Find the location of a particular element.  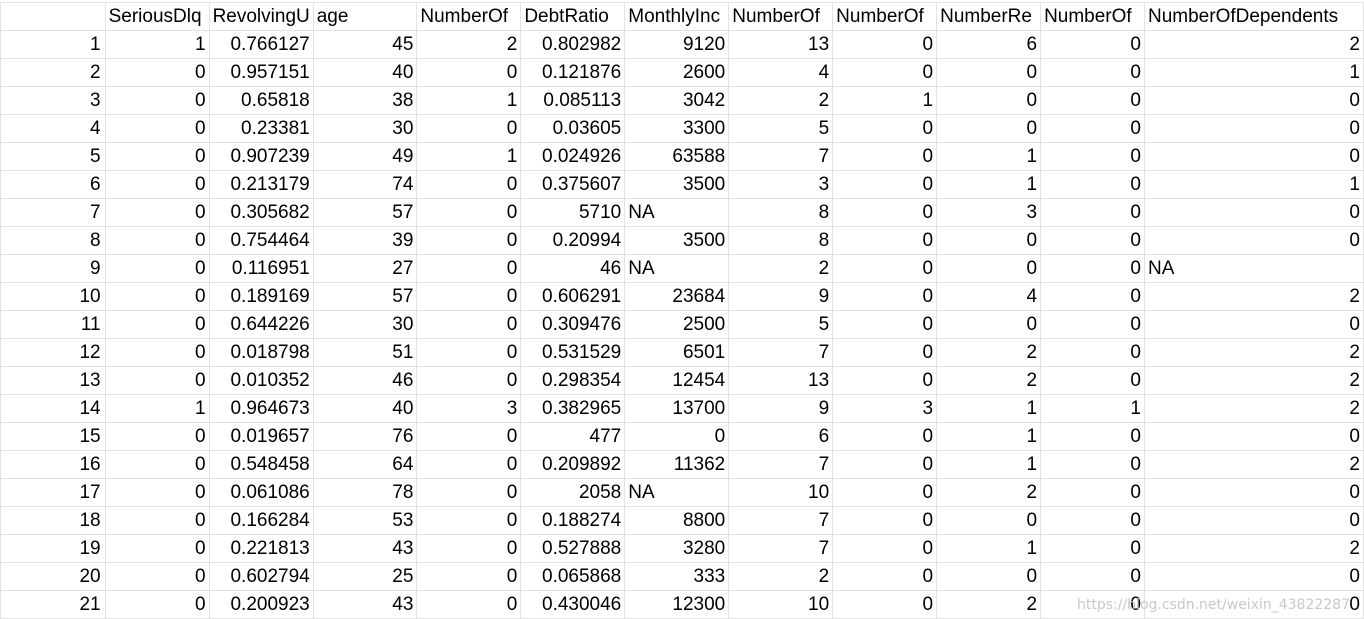

data-cell: 10 is located at coordinates (781, 492).